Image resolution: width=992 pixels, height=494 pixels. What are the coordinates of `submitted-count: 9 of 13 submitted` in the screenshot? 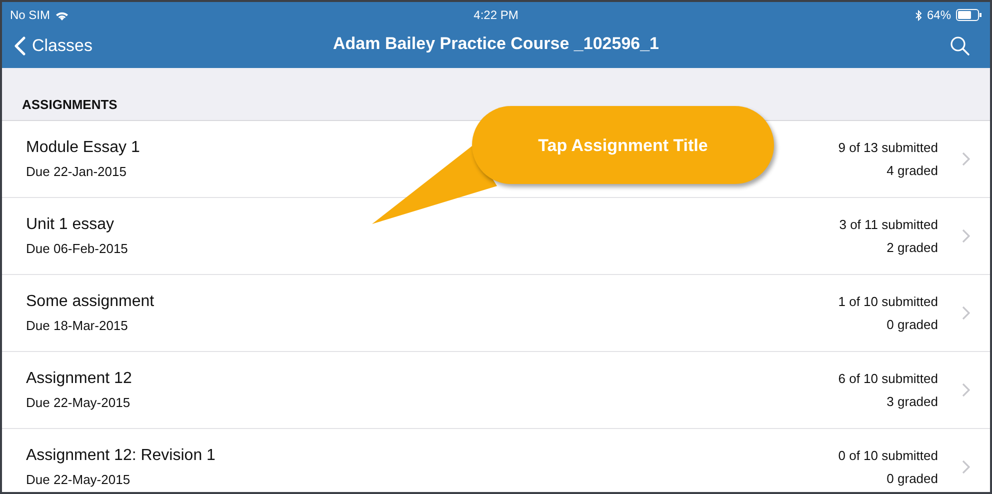 It's located at (888, 147).